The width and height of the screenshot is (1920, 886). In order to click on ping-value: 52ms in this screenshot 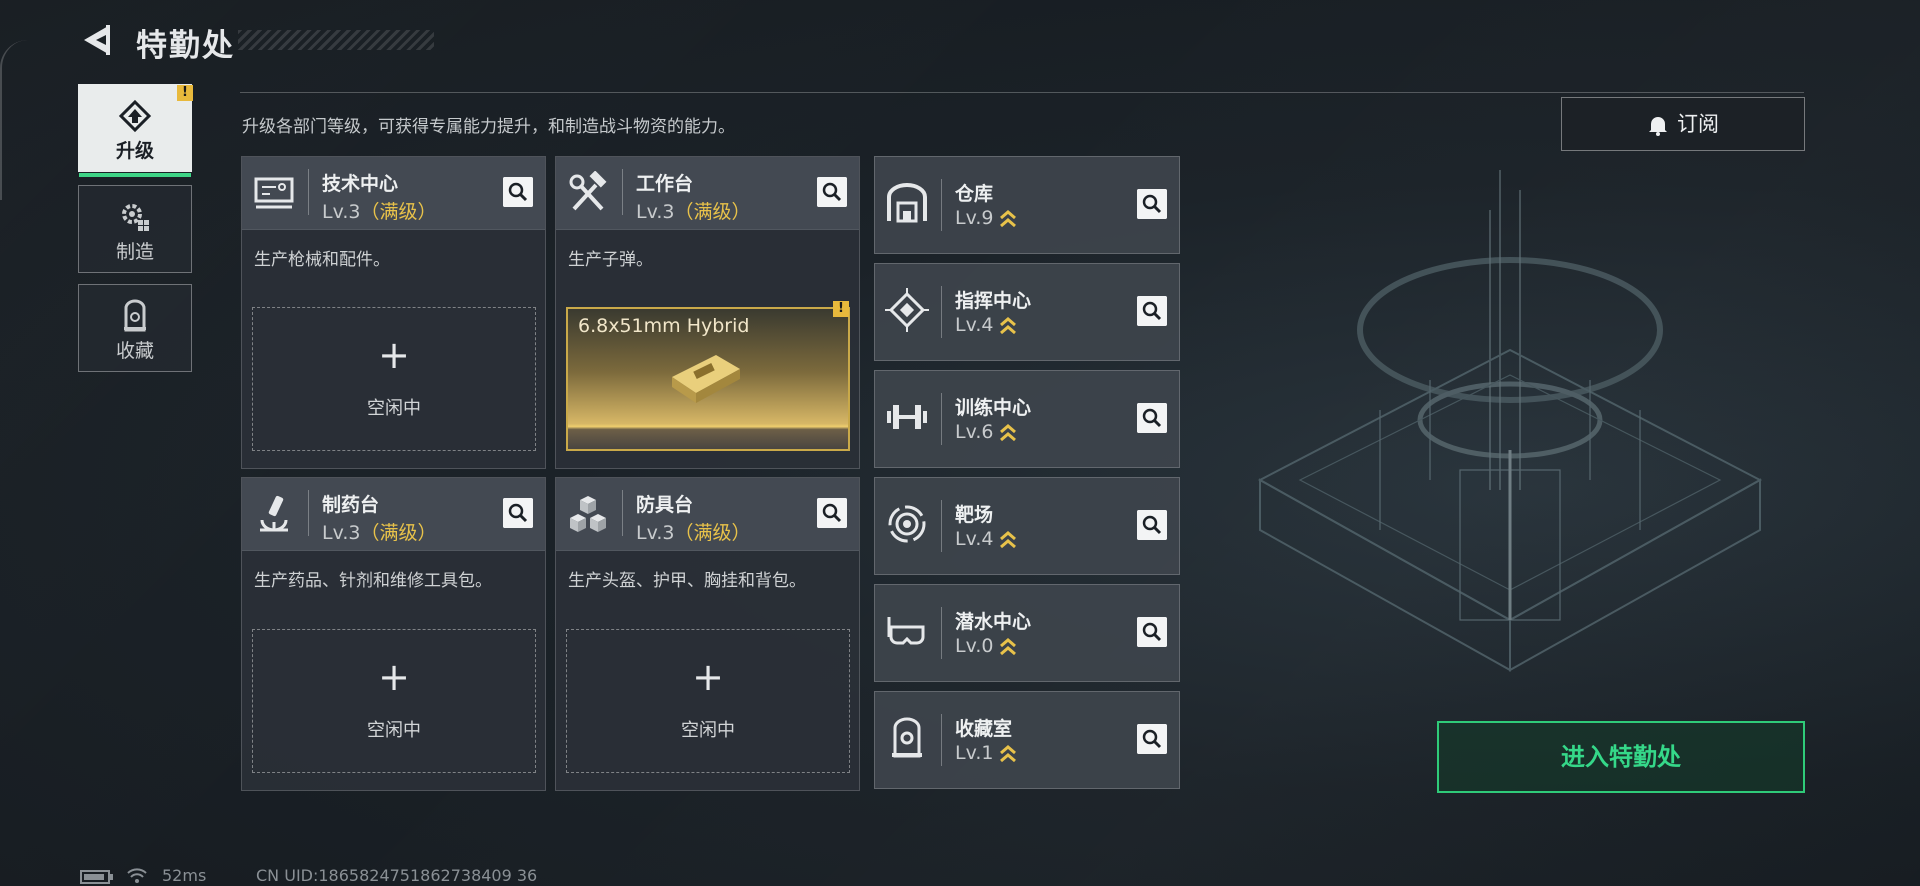, I will do `click(184, 875)`.